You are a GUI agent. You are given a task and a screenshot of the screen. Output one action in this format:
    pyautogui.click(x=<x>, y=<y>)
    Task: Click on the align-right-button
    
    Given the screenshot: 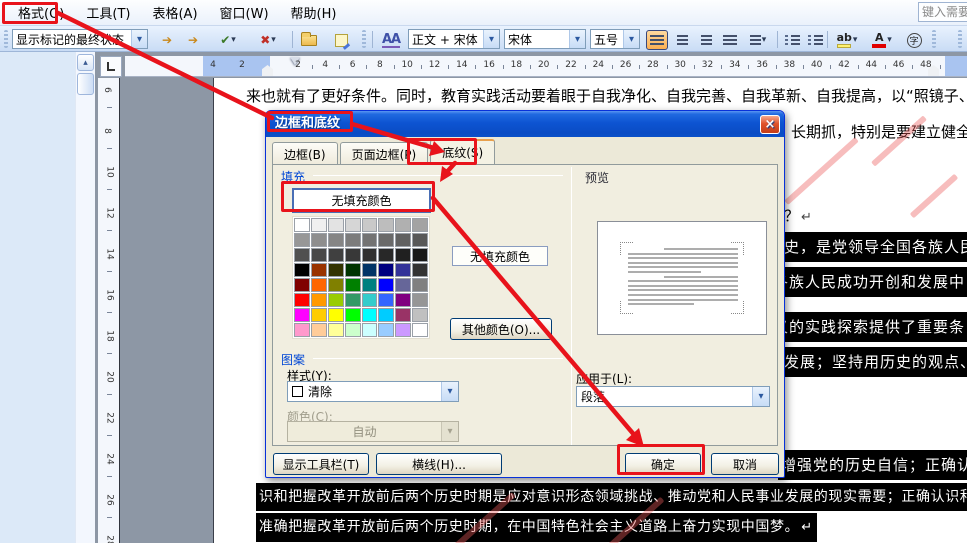 What is the action you would take?
    pyautogui.click(x=706, y=40)
    